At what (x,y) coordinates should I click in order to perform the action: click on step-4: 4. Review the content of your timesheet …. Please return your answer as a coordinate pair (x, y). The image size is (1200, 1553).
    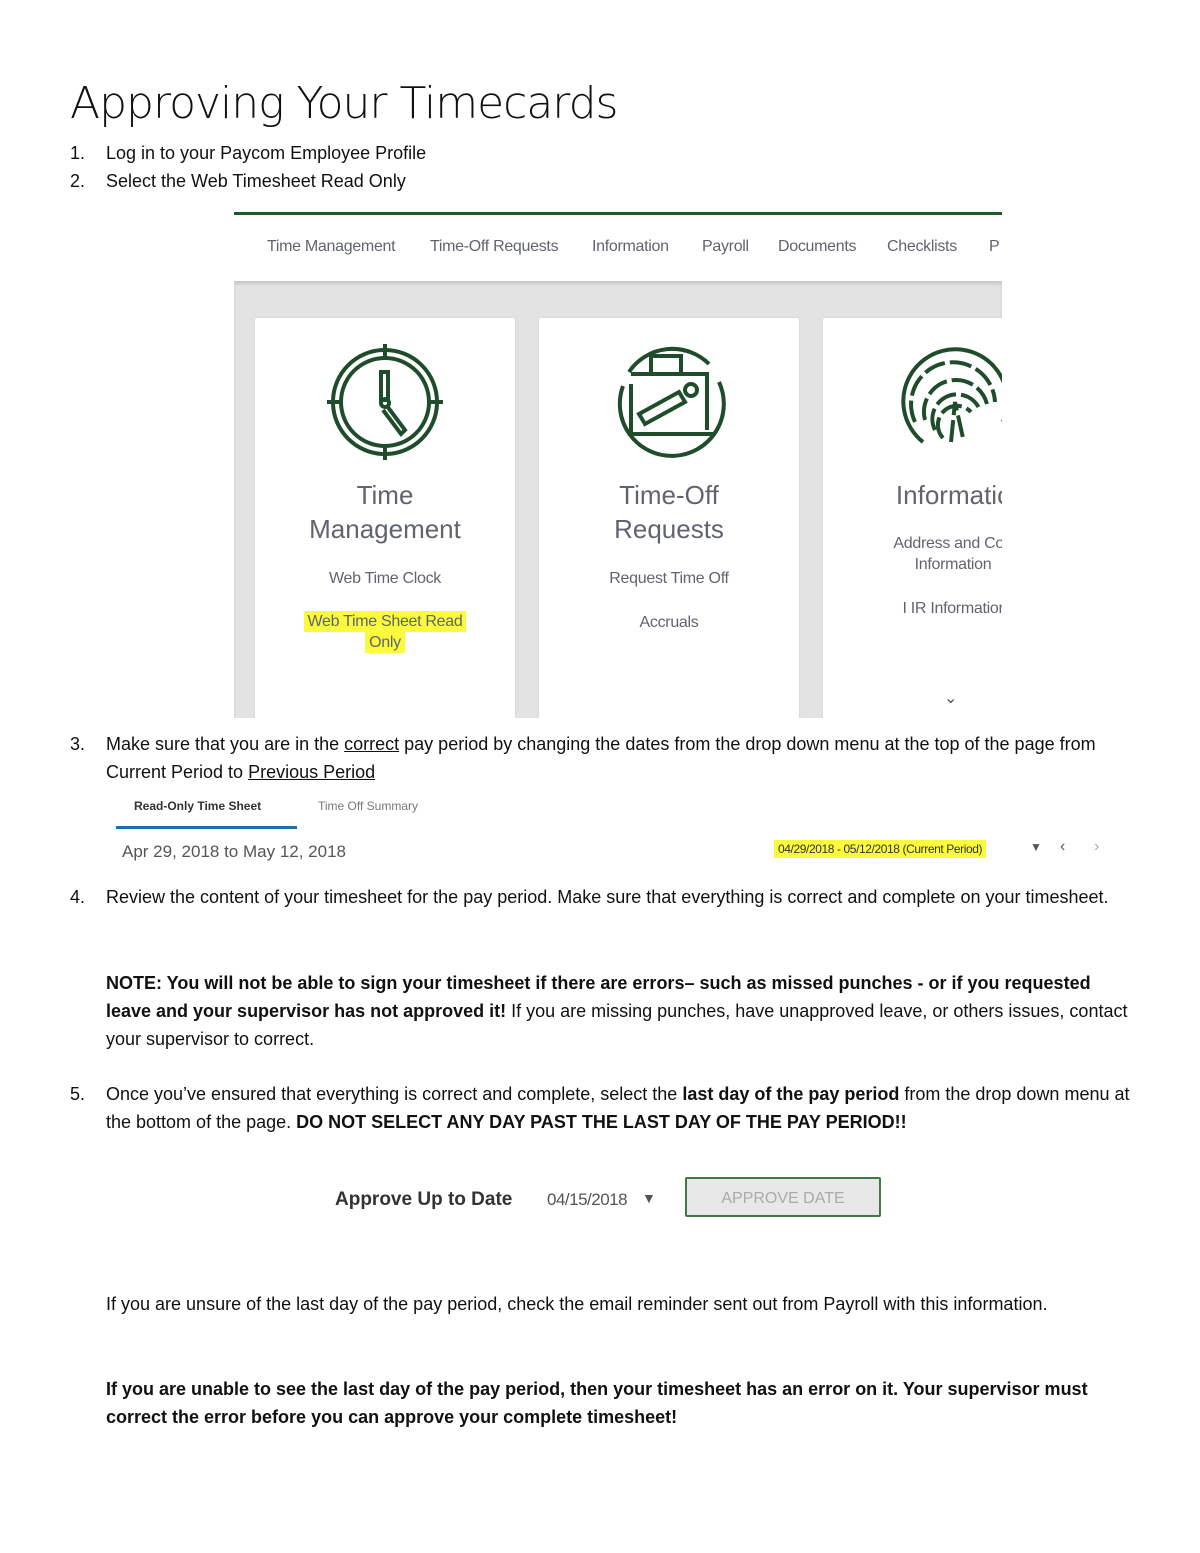
    Looking at the image, I should click on (600, 897).